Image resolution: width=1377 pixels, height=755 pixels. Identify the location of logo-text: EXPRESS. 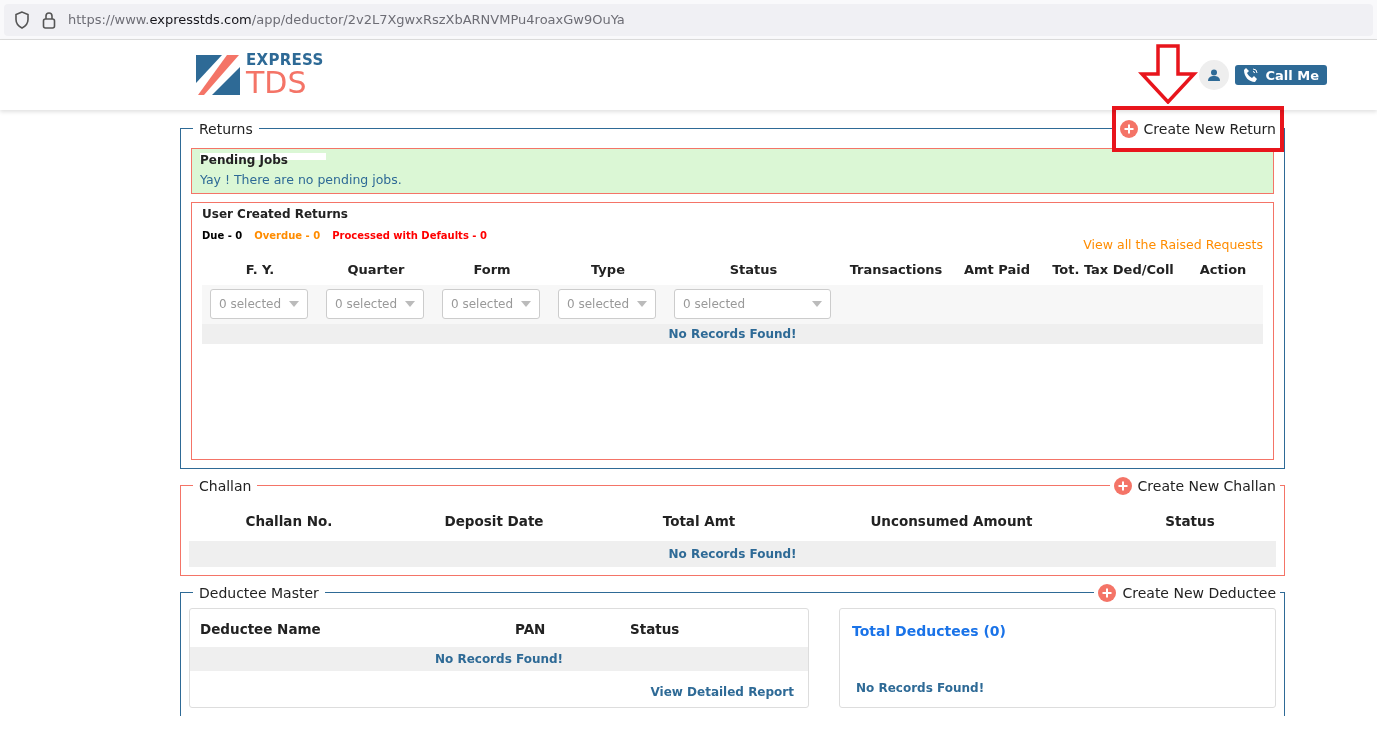
(285, 60).